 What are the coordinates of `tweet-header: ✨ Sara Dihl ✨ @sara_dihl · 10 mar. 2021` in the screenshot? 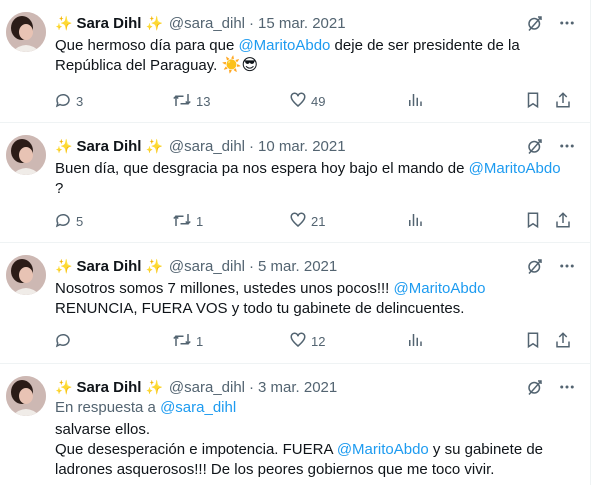 It's located at (315, 146).